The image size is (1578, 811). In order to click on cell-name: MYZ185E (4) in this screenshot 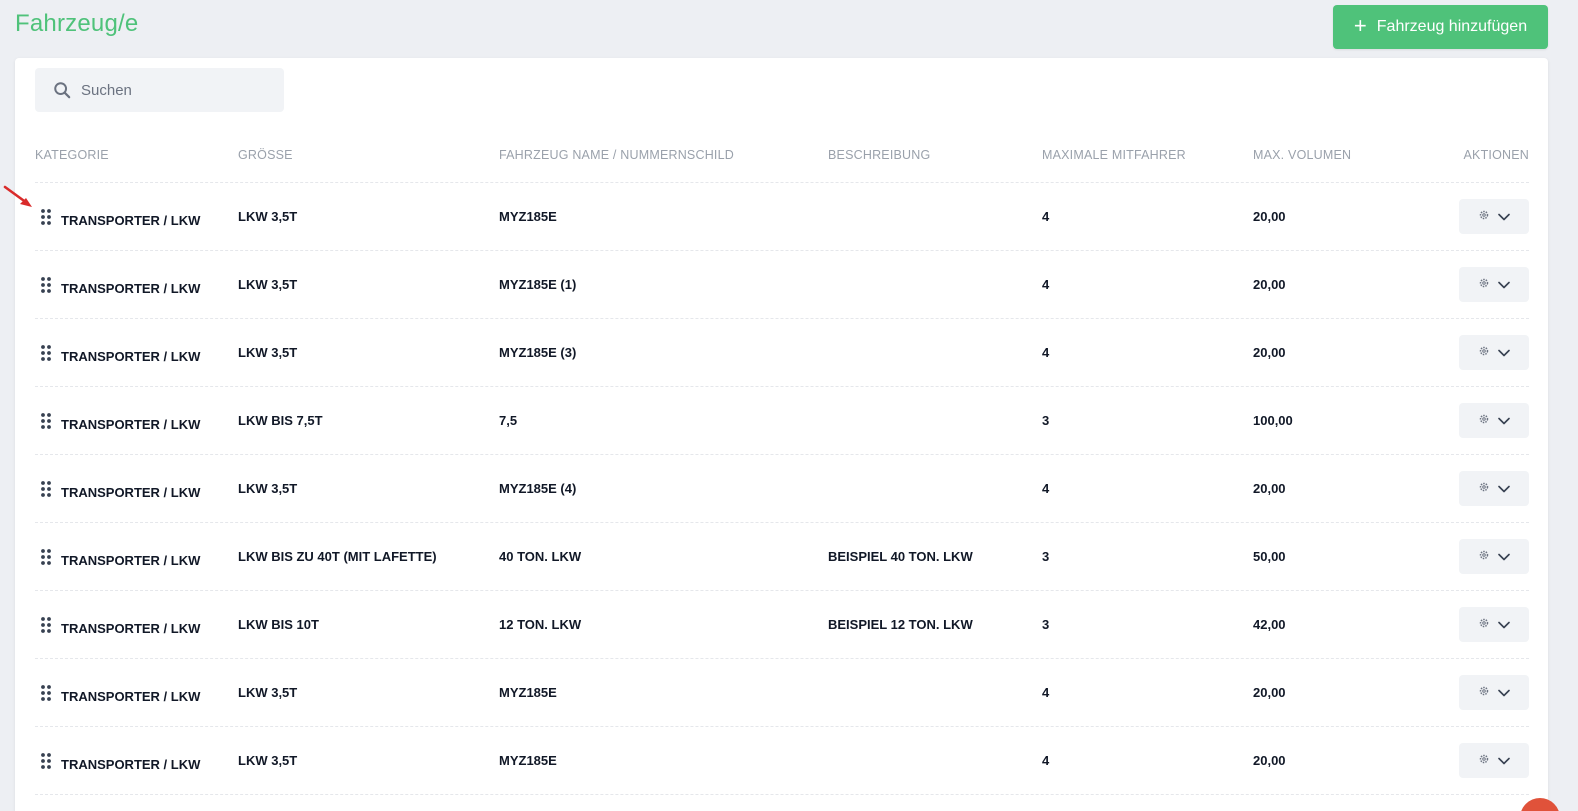, I will do `click(538, 488)`.